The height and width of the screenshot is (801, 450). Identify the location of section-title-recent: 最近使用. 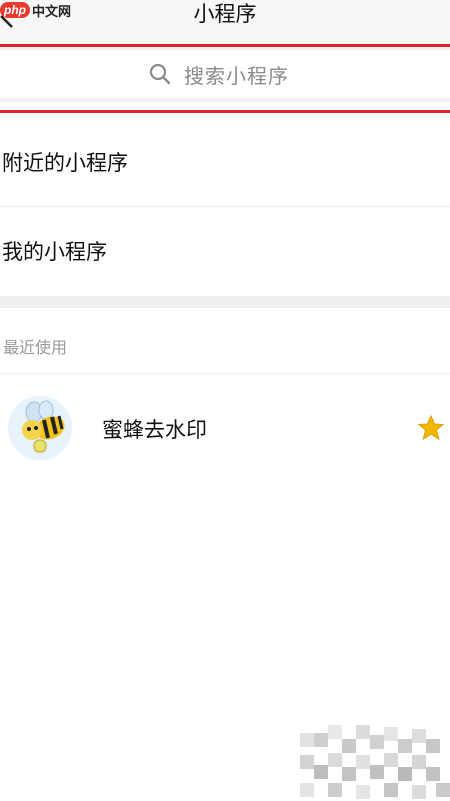
(35, 347).